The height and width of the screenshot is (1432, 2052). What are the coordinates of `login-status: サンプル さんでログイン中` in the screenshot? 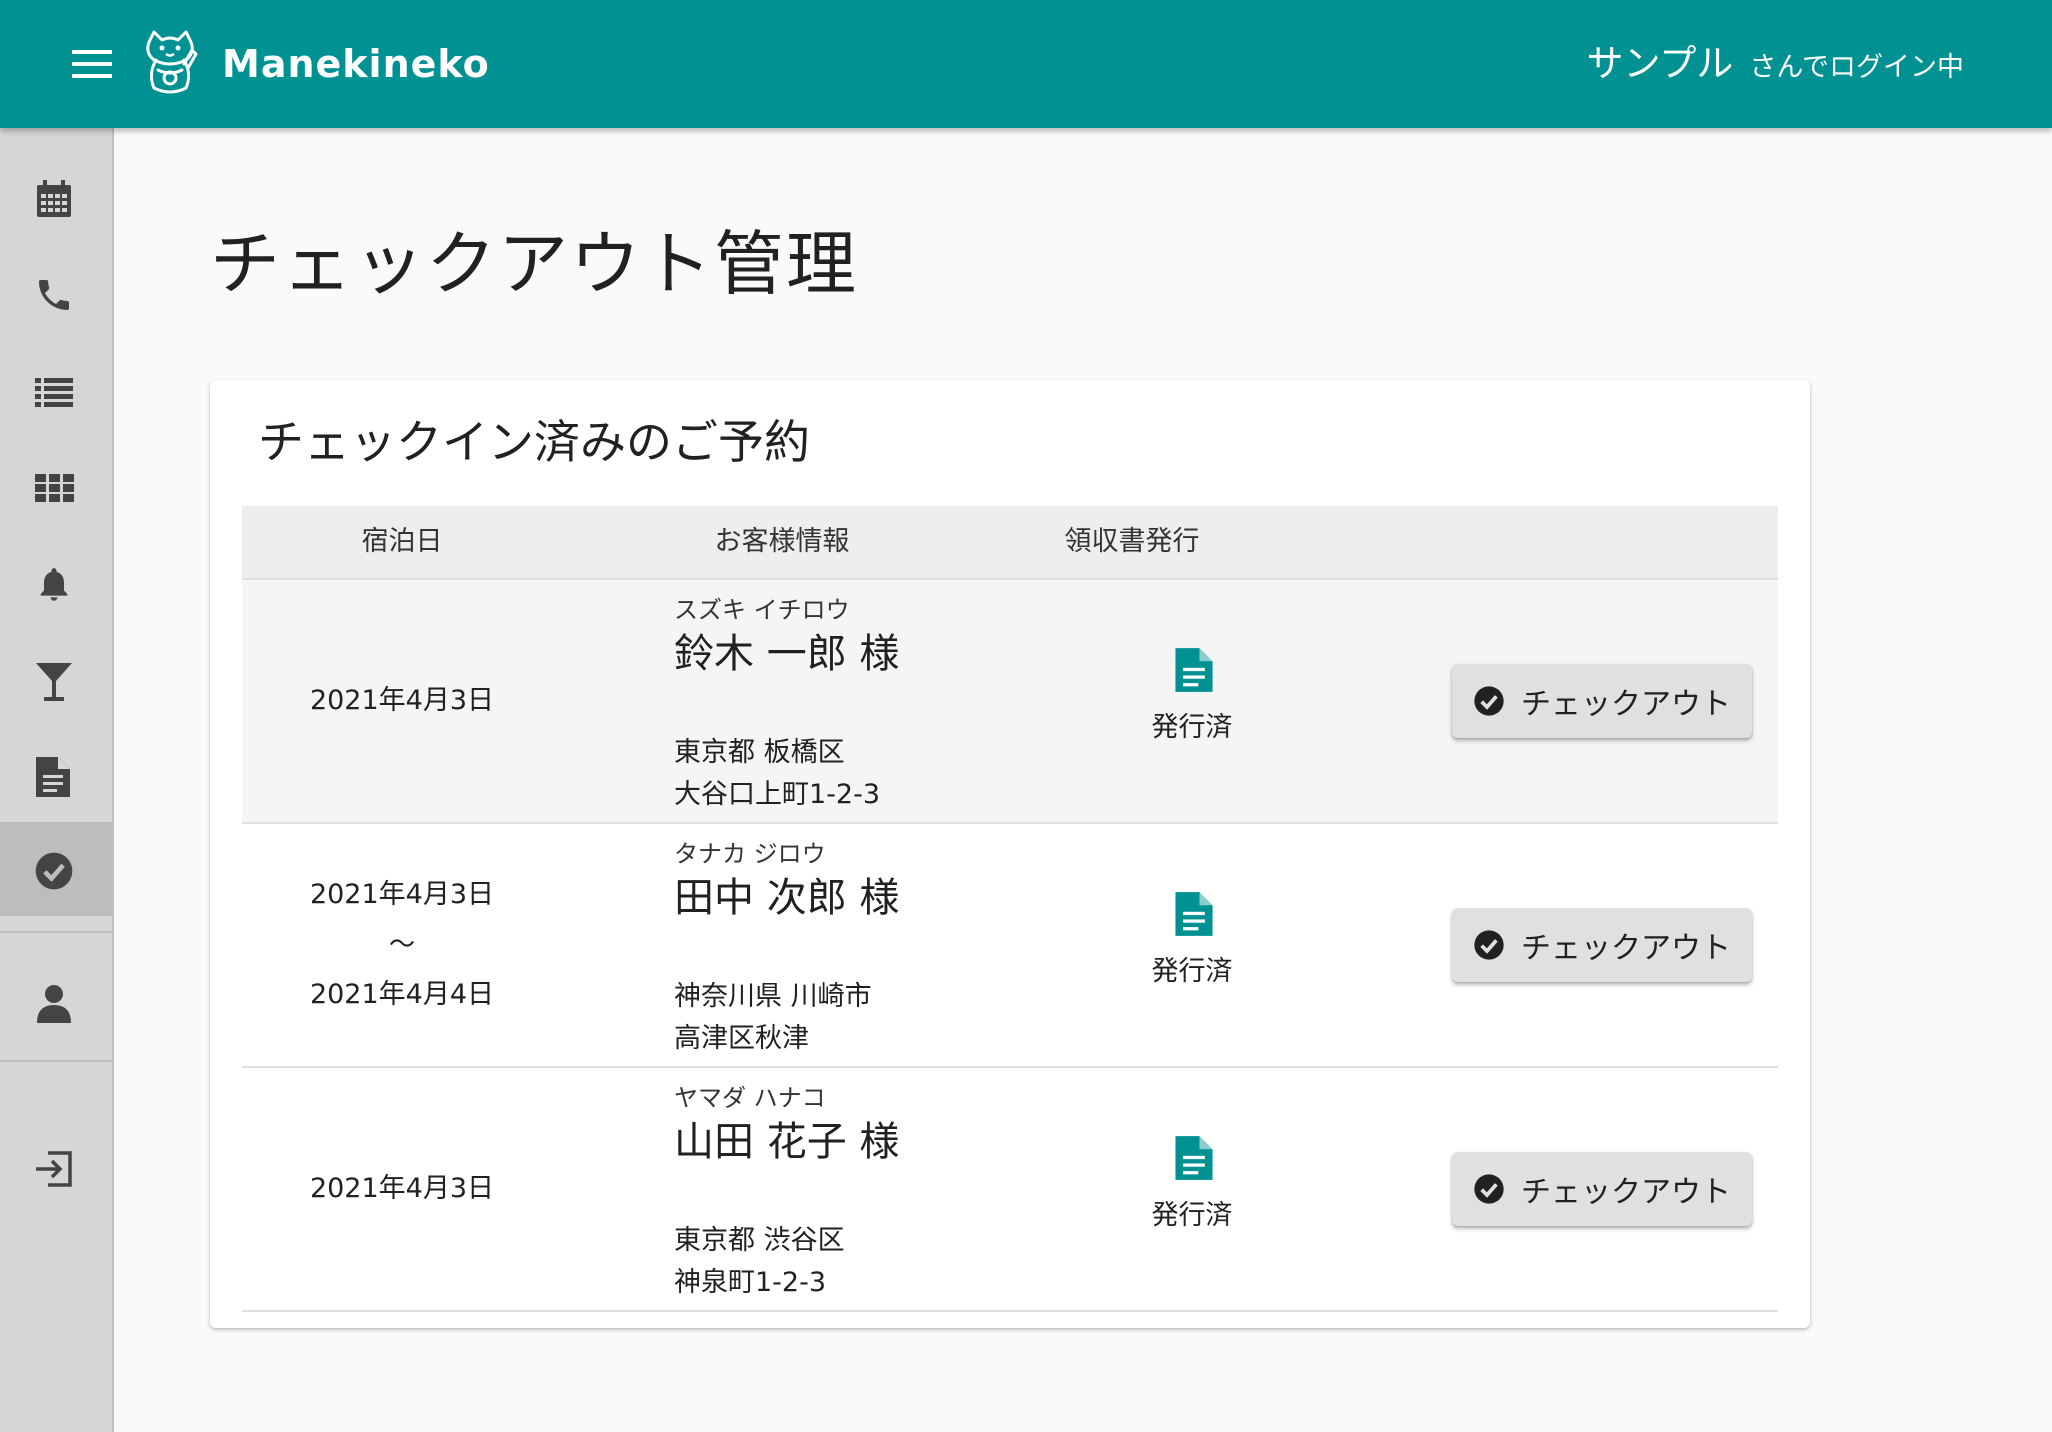 It's located at (1775, 67).